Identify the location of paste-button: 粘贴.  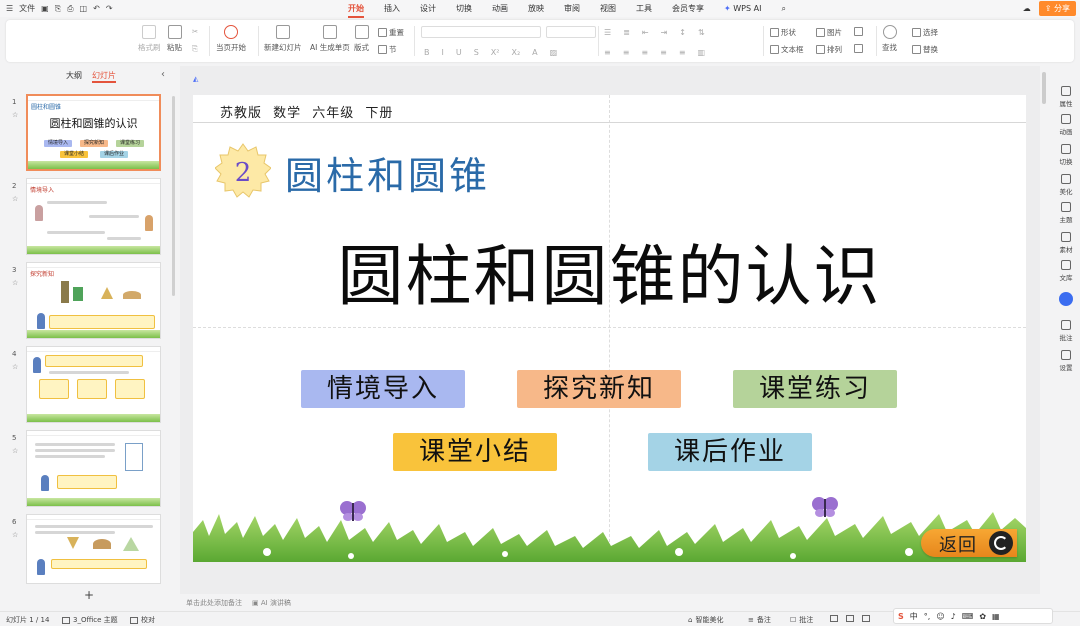
(174, 39).